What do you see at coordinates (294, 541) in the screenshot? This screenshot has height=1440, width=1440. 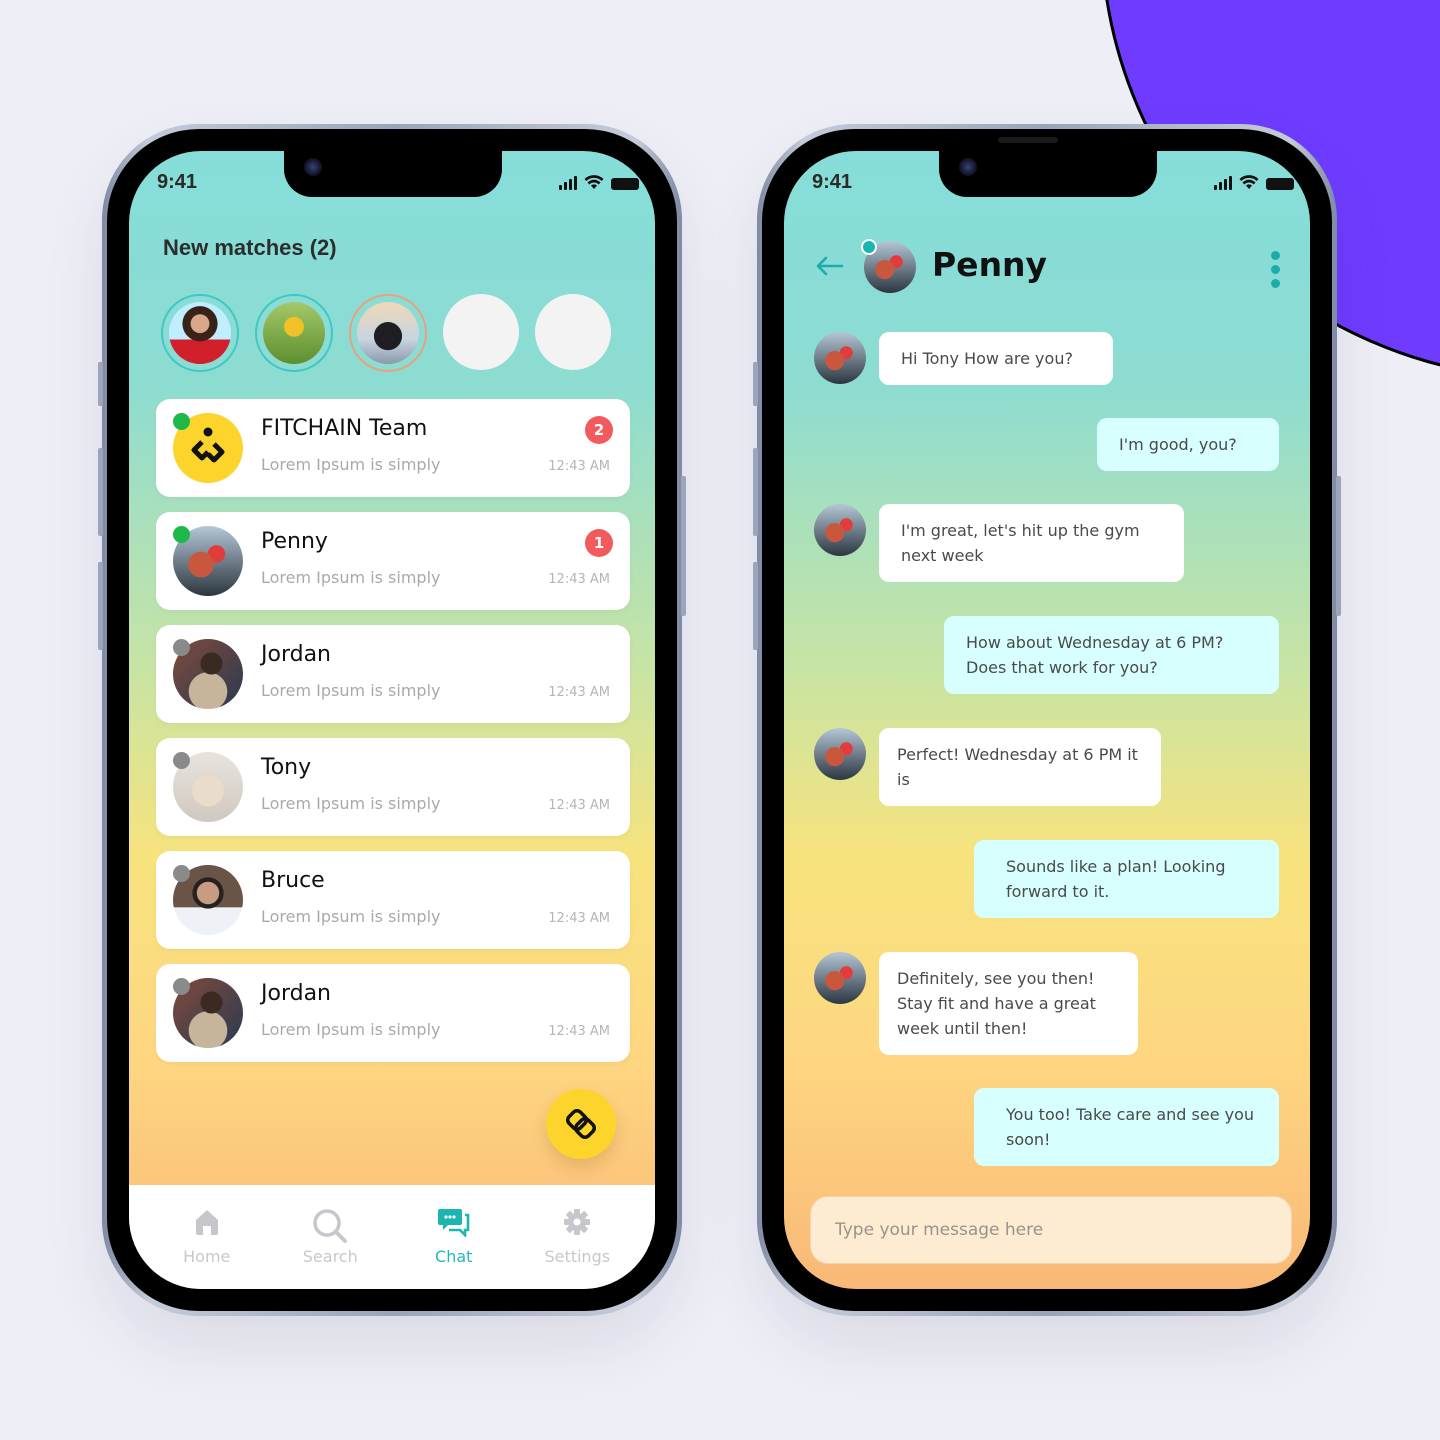 I see `chat-name: Penny` at bounding box center [294, 541].